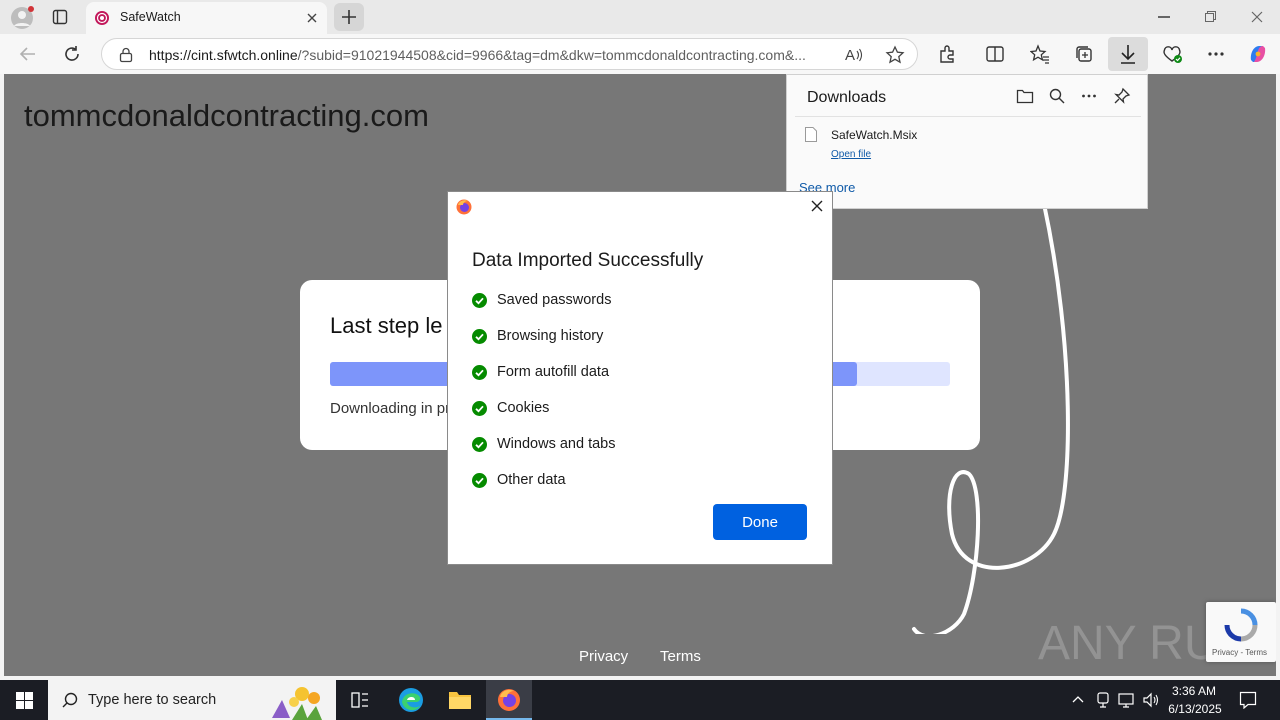  I want to click on shield-favicon-icon, so click(102, 18).